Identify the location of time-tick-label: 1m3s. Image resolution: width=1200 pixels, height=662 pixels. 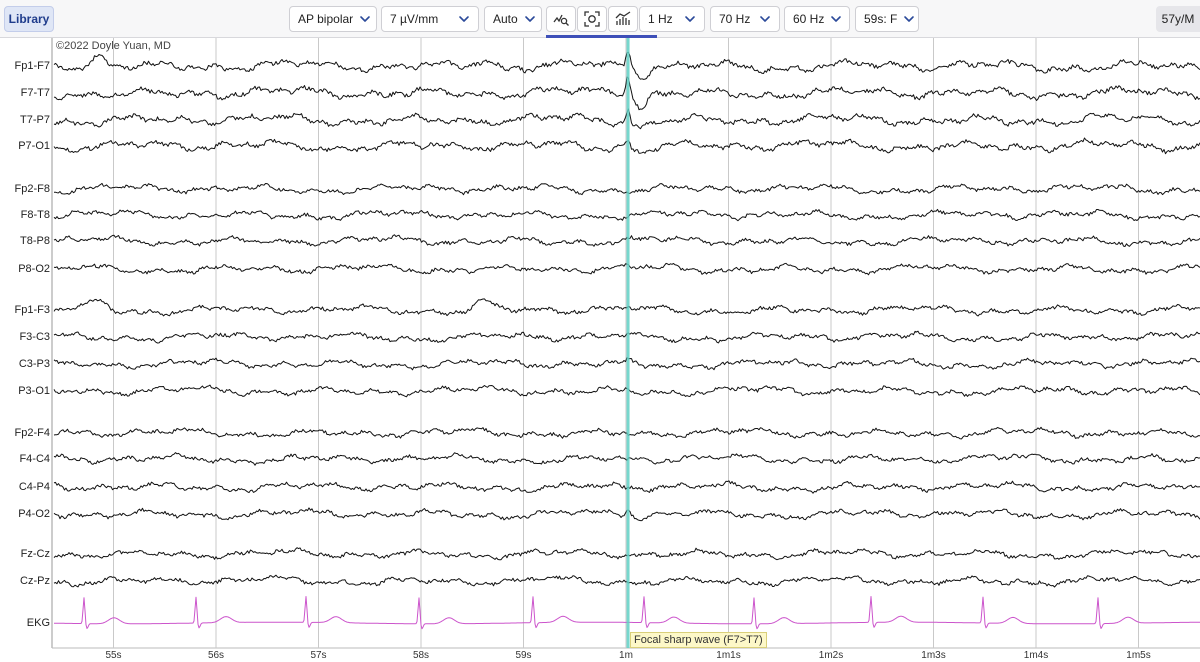
(933, 655).